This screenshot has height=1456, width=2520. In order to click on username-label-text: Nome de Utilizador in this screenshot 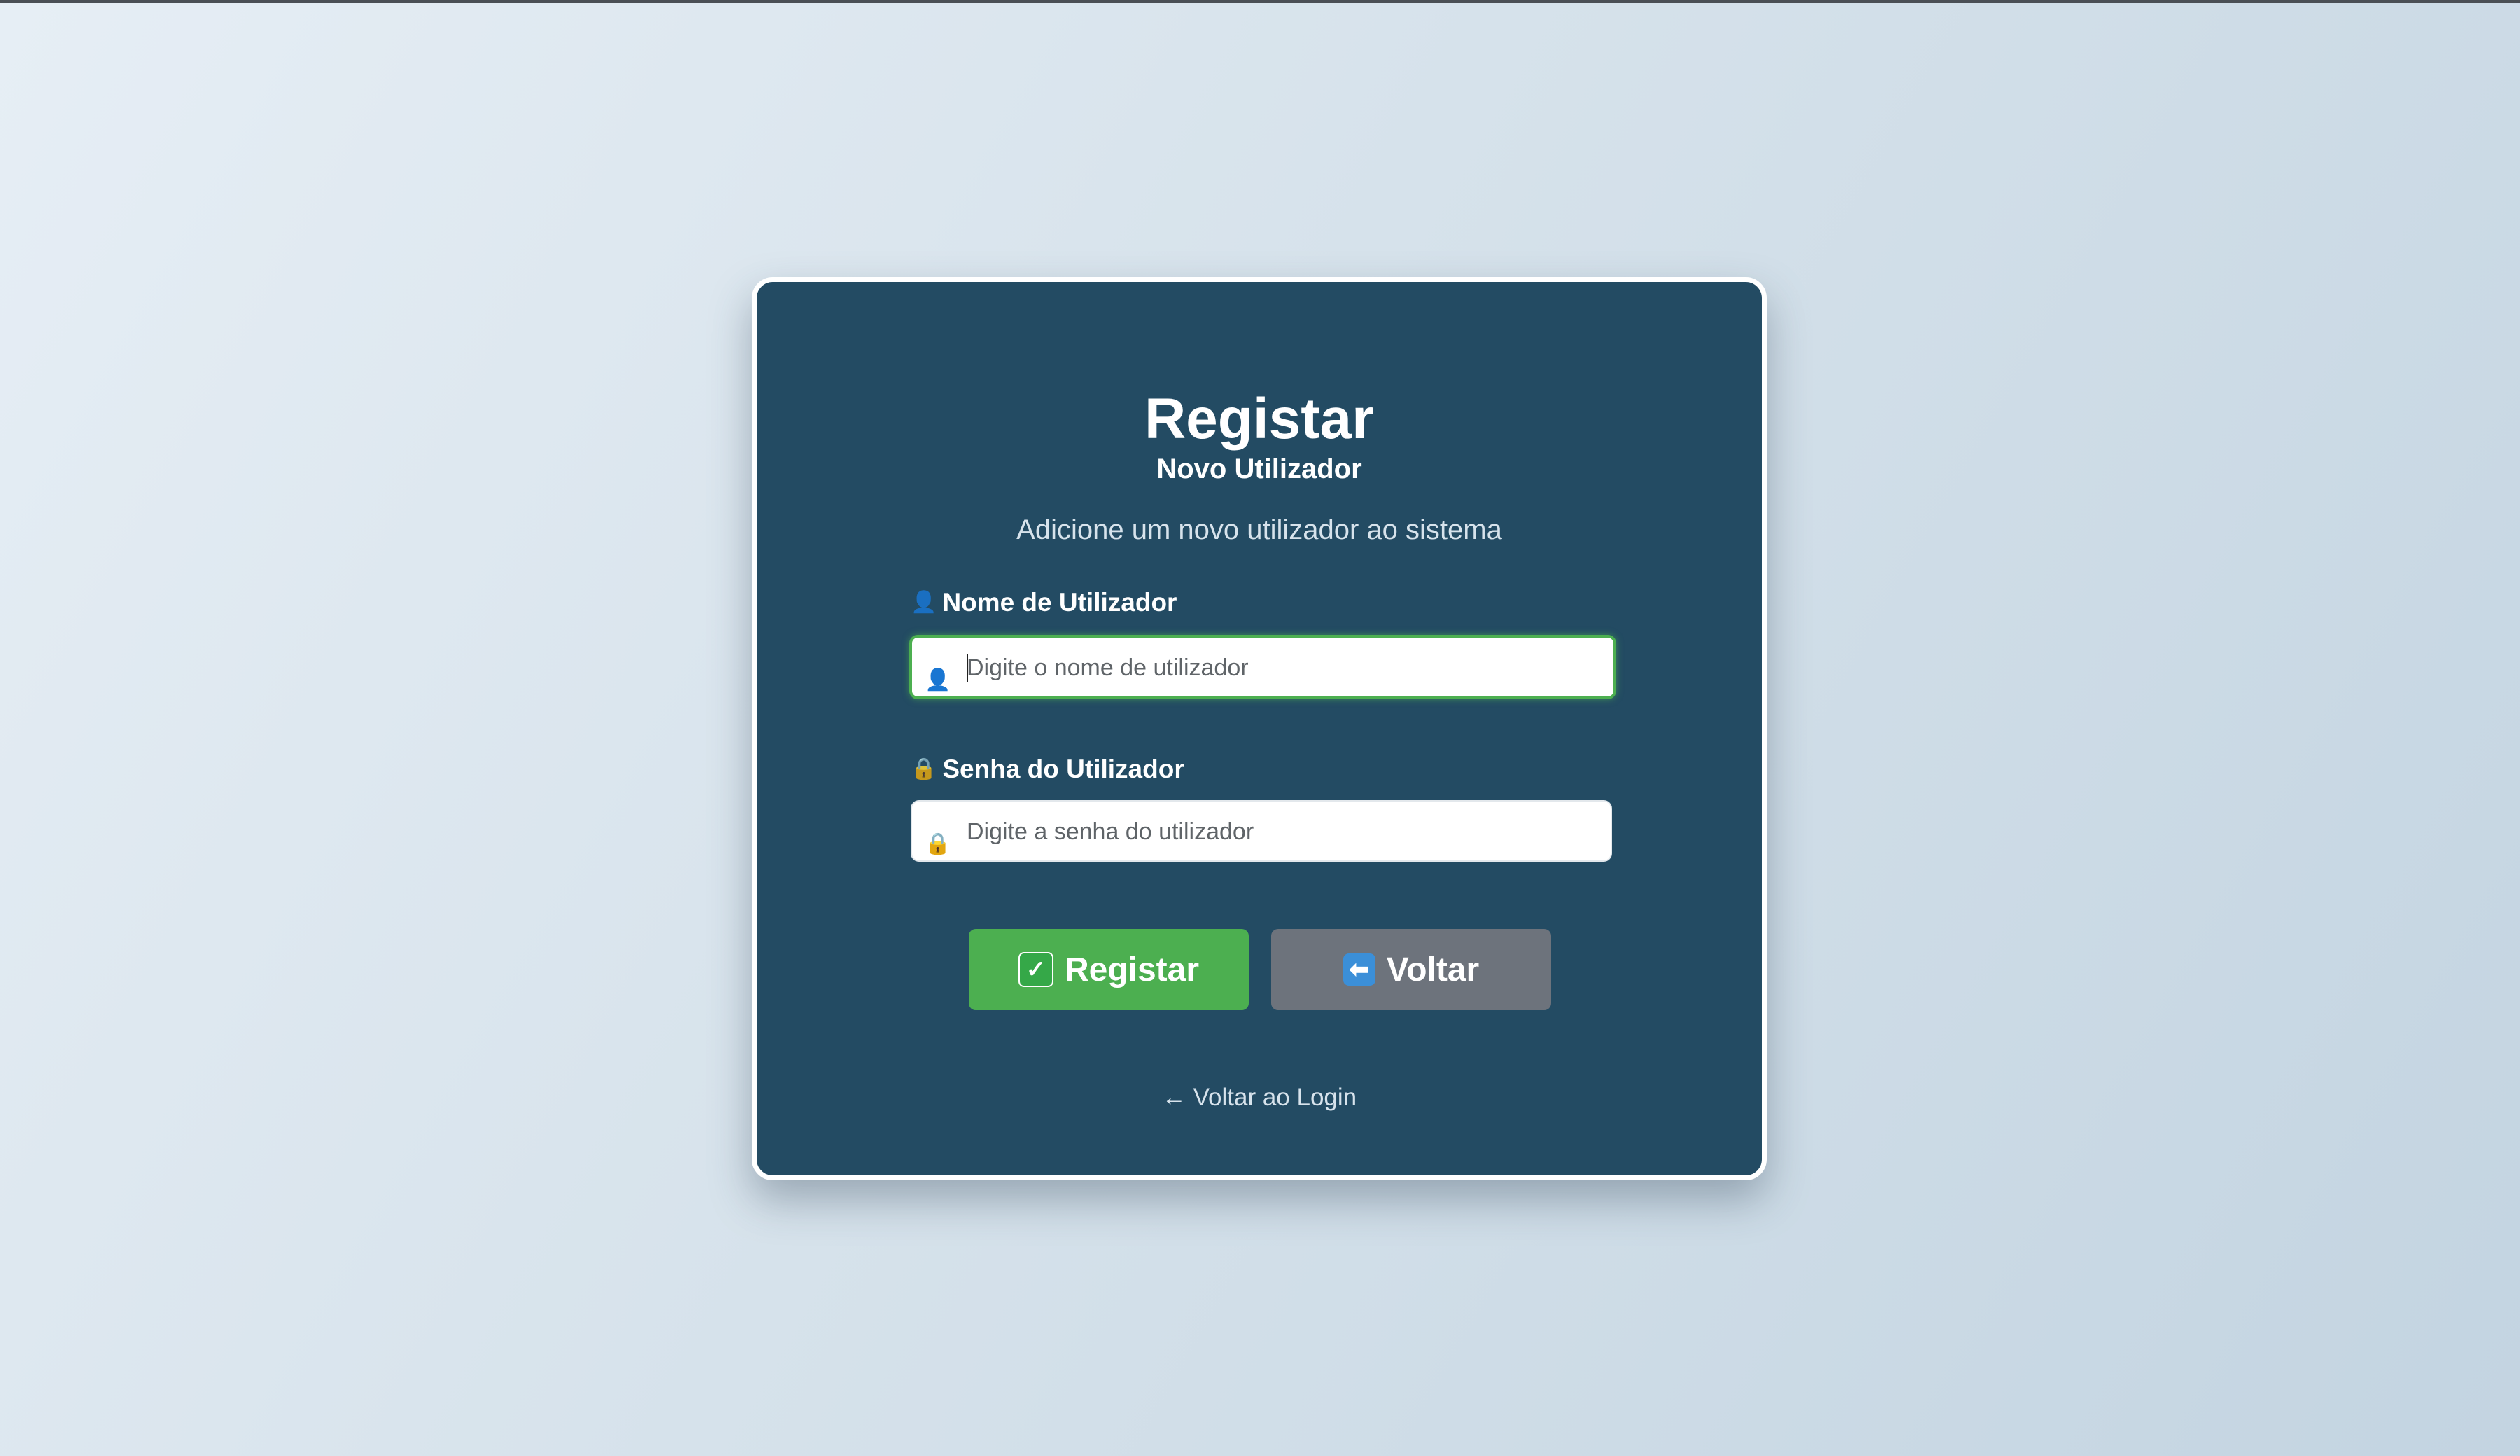, I will do `click(1059, 602)`.